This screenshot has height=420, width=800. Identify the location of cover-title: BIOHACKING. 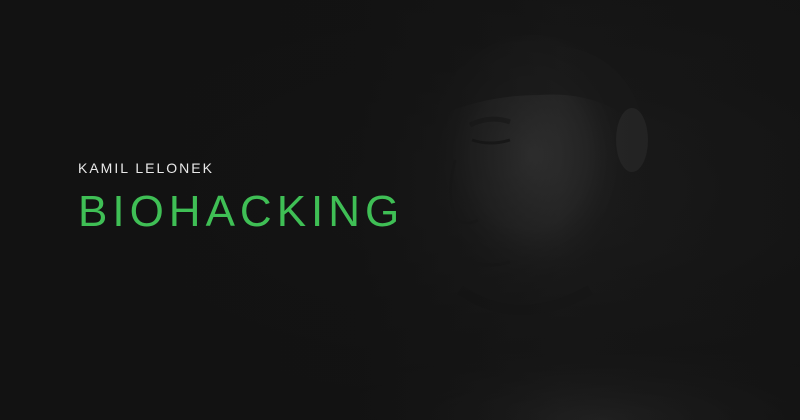
(241, 211).